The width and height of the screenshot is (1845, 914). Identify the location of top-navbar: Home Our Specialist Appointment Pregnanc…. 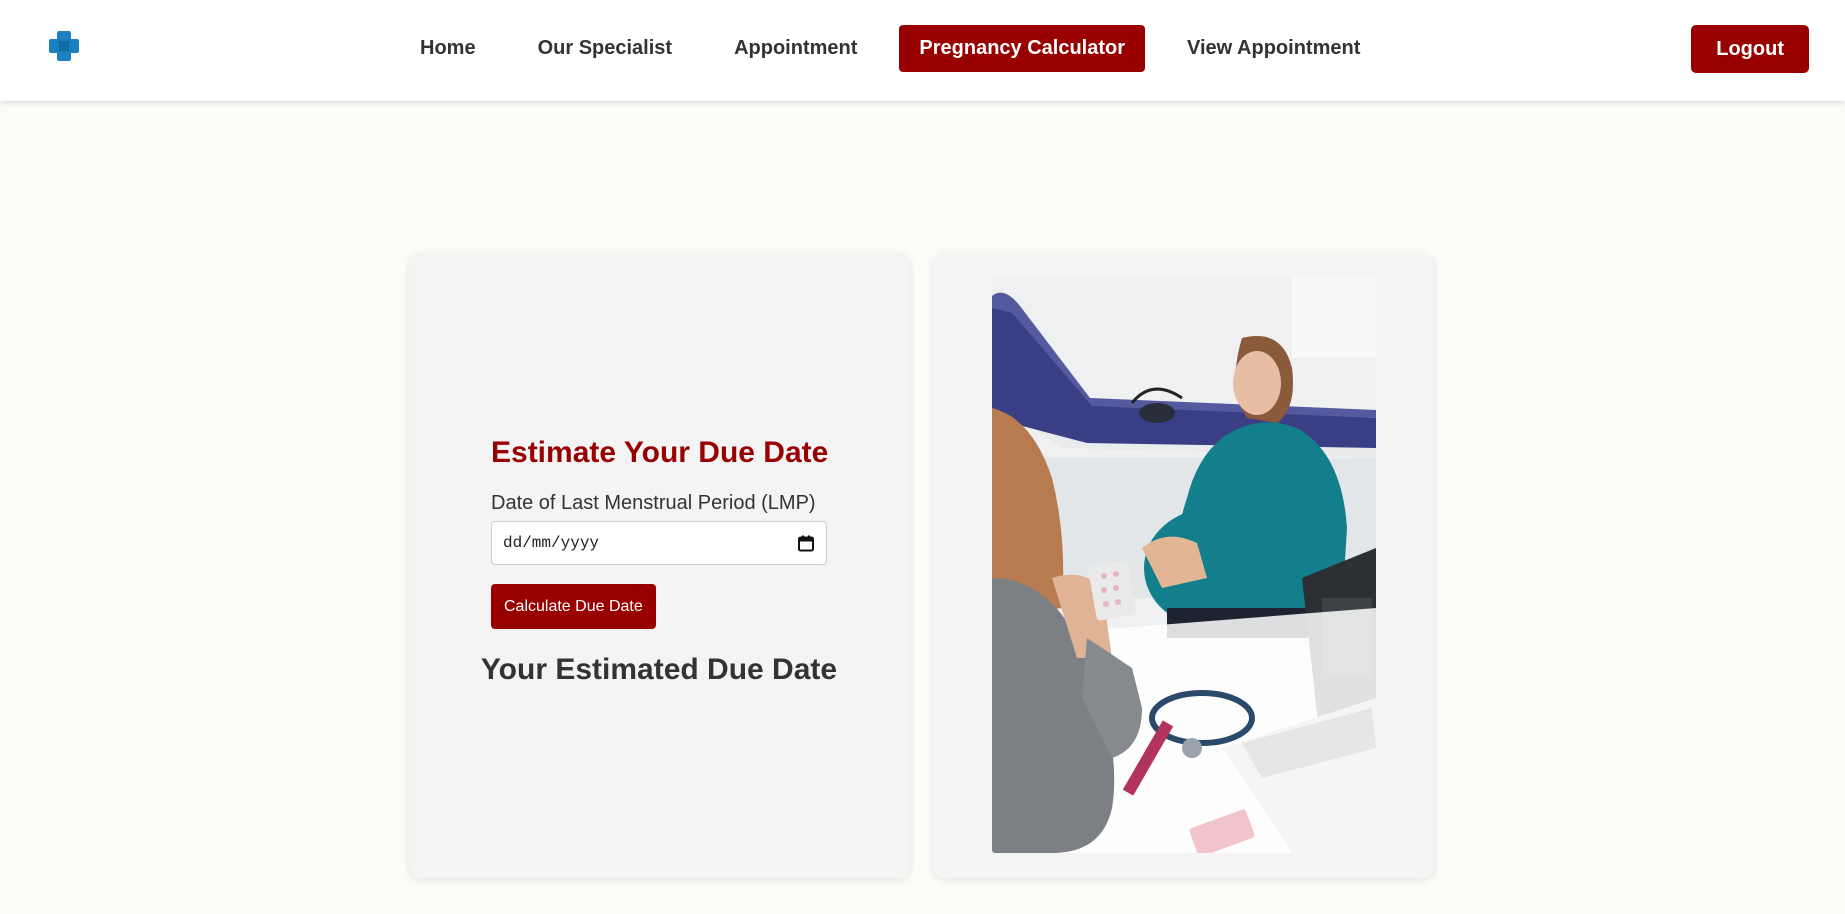
(922, 50).